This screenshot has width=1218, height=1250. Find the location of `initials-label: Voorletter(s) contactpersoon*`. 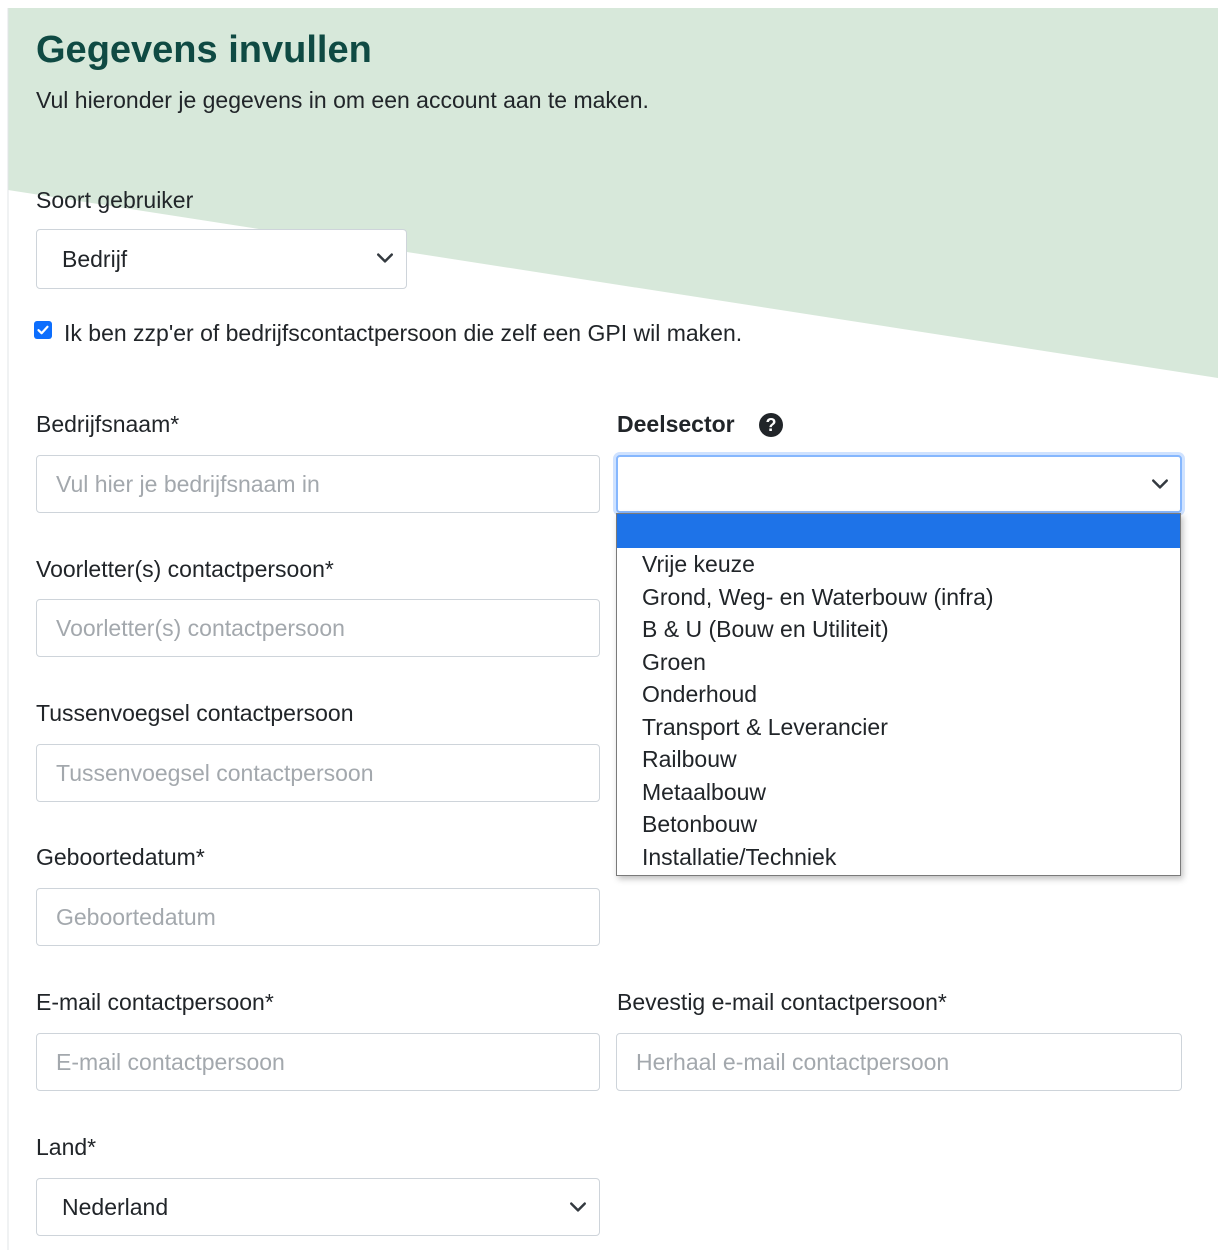

initials-label: Voorletter(s) contactpersoon* is located at coordinates (185, 569).